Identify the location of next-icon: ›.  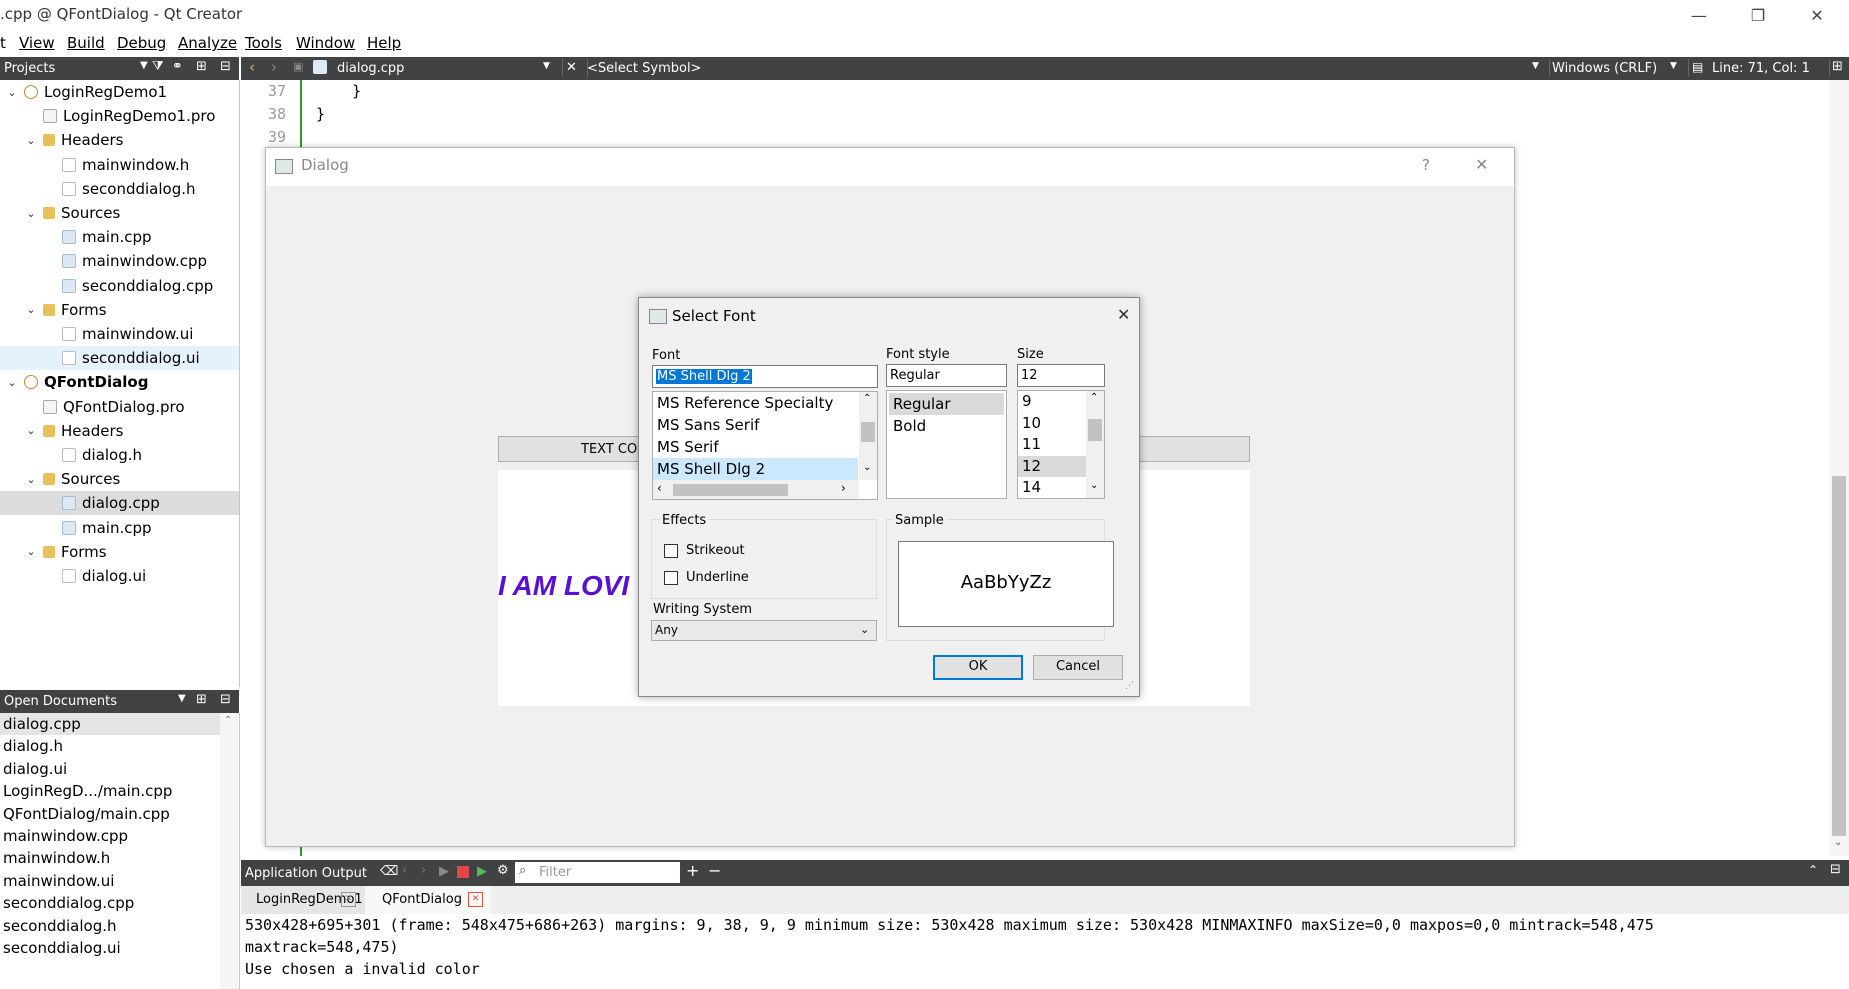
(423, 870).